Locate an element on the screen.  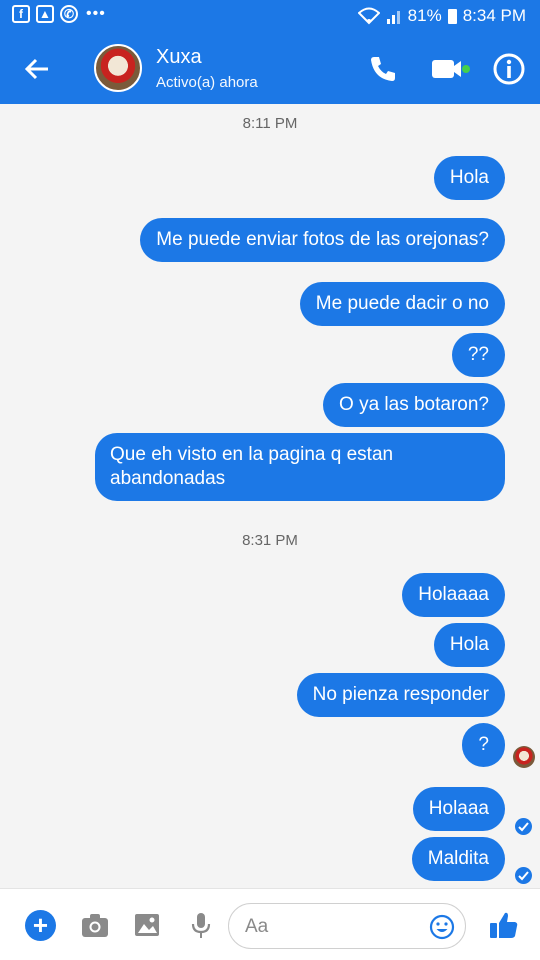
facebook-icon: f is located at coordinates (21, 14).